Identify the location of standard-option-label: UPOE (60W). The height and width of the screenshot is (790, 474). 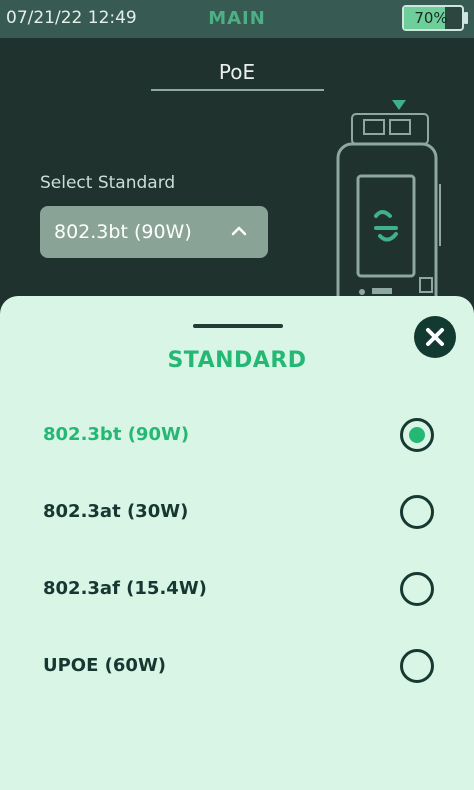
(105, 665).